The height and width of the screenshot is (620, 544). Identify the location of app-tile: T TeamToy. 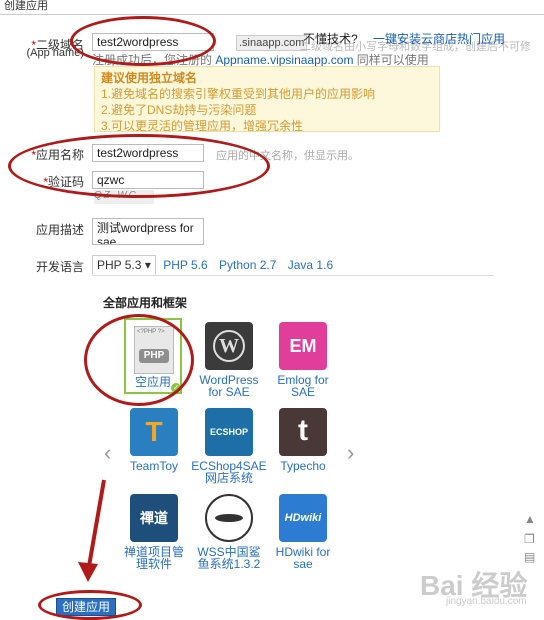
(154, 440).